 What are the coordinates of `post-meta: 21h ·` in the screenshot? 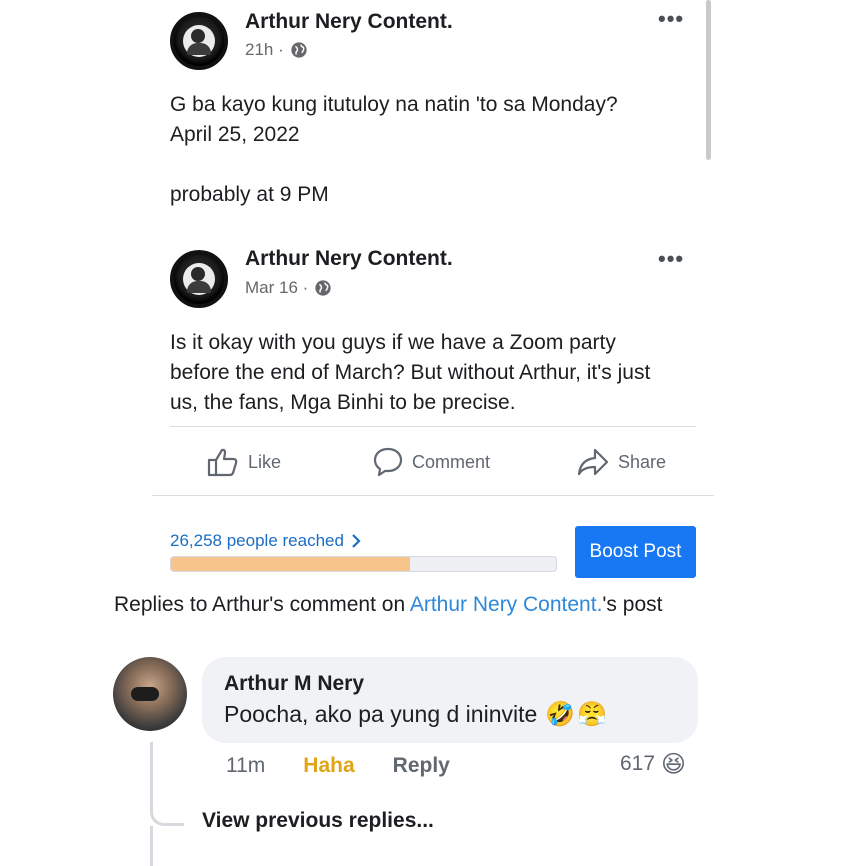 It's located at (276, 50).